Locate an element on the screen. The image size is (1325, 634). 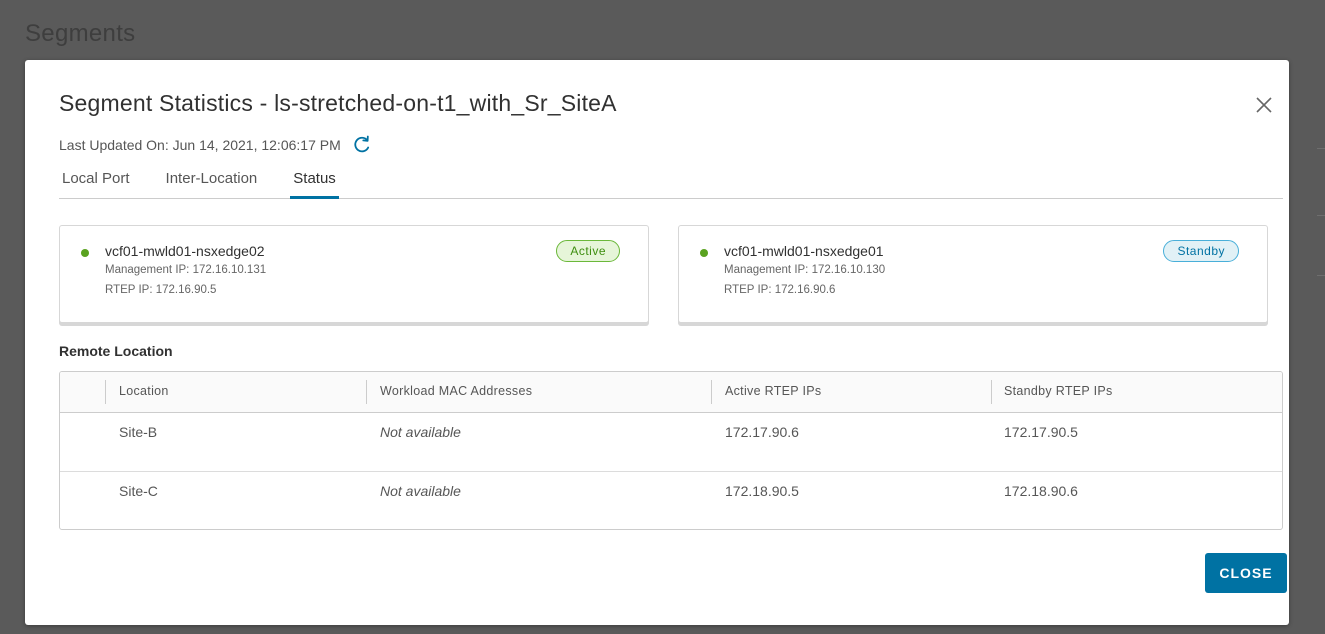
tab-local-port: Local Port is located at coordinates (96, 178).